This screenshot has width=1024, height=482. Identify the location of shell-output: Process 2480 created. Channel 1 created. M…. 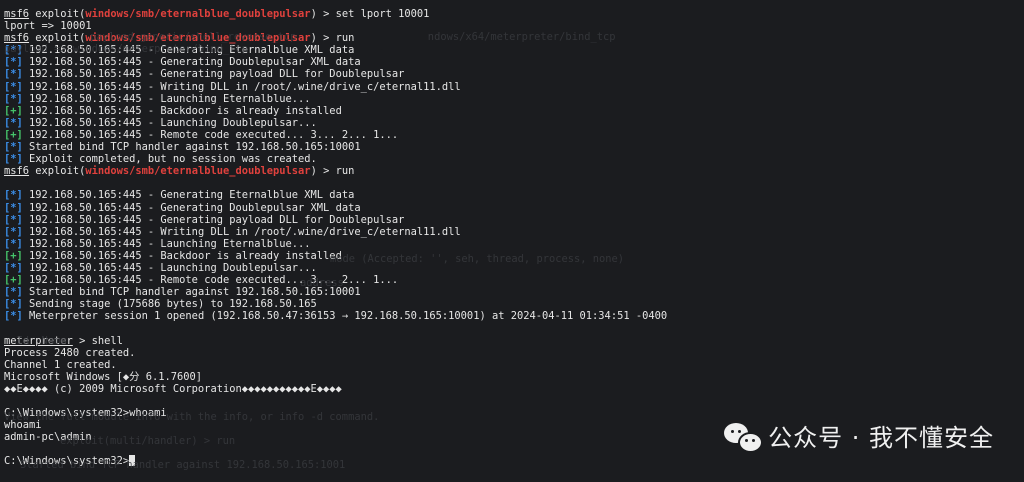
(514, 371).